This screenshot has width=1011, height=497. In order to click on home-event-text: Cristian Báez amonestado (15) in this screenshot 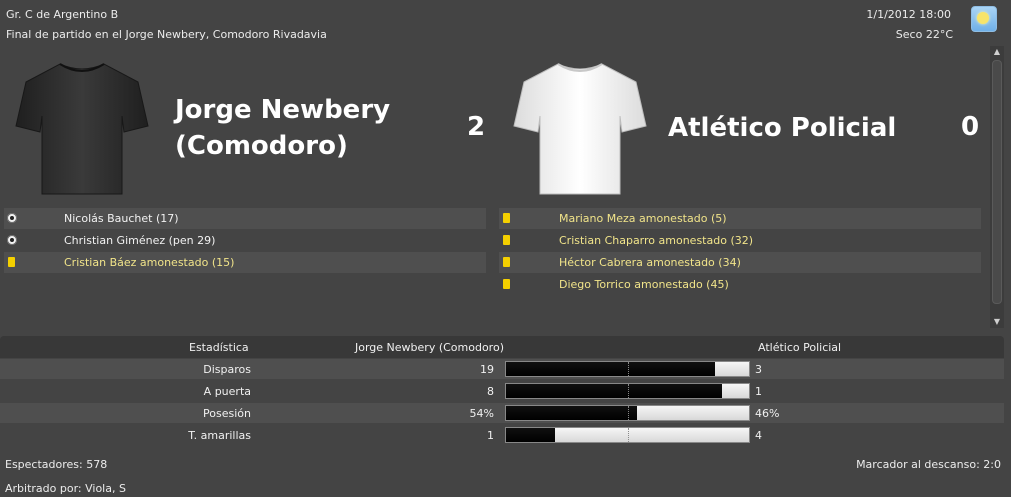, I will do `click(149, 262)`.